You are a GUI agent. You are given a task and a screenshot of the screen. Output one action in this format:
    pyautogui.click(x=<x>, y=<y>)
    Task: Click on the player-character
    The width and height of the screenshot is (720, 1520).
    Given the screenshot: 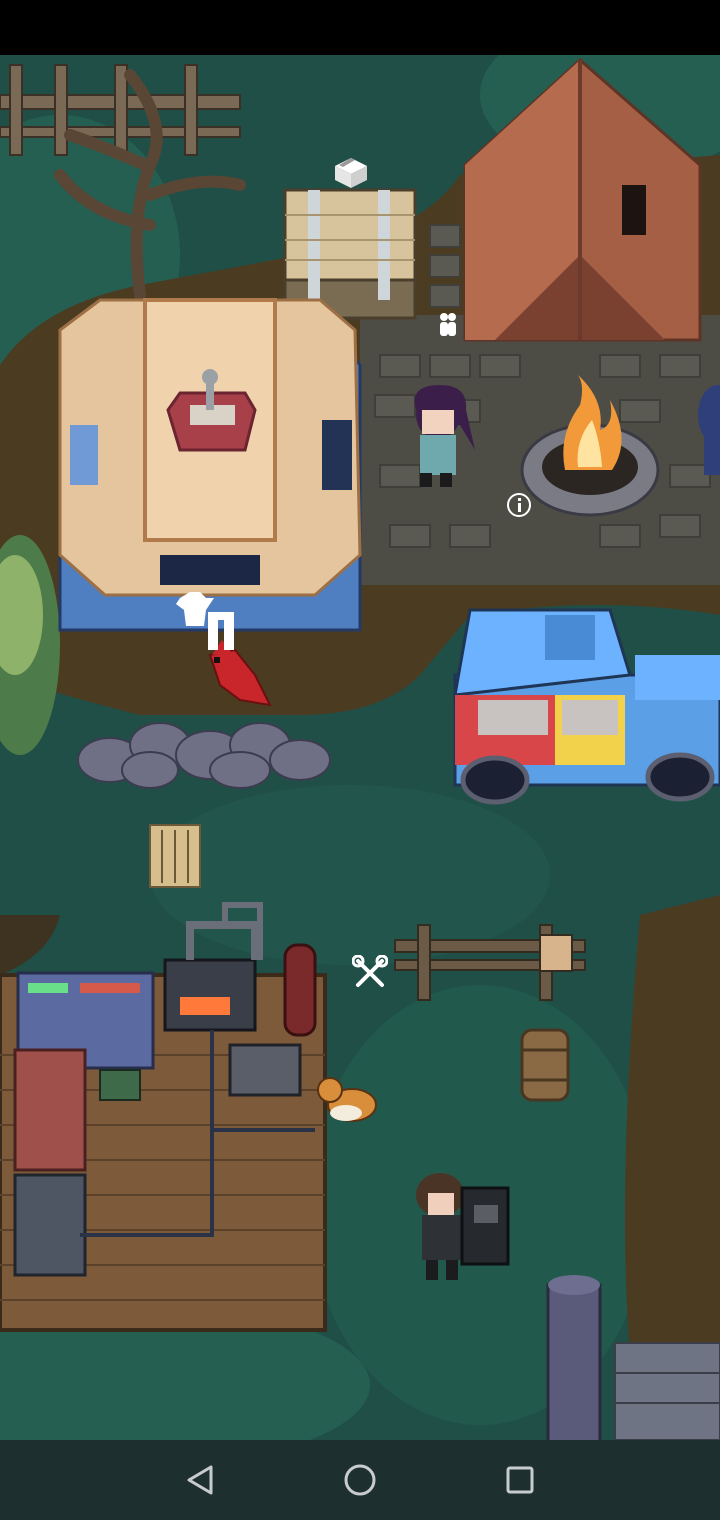 What is the action you would take?
    pyautogui.click(x=463, y=1226)
    